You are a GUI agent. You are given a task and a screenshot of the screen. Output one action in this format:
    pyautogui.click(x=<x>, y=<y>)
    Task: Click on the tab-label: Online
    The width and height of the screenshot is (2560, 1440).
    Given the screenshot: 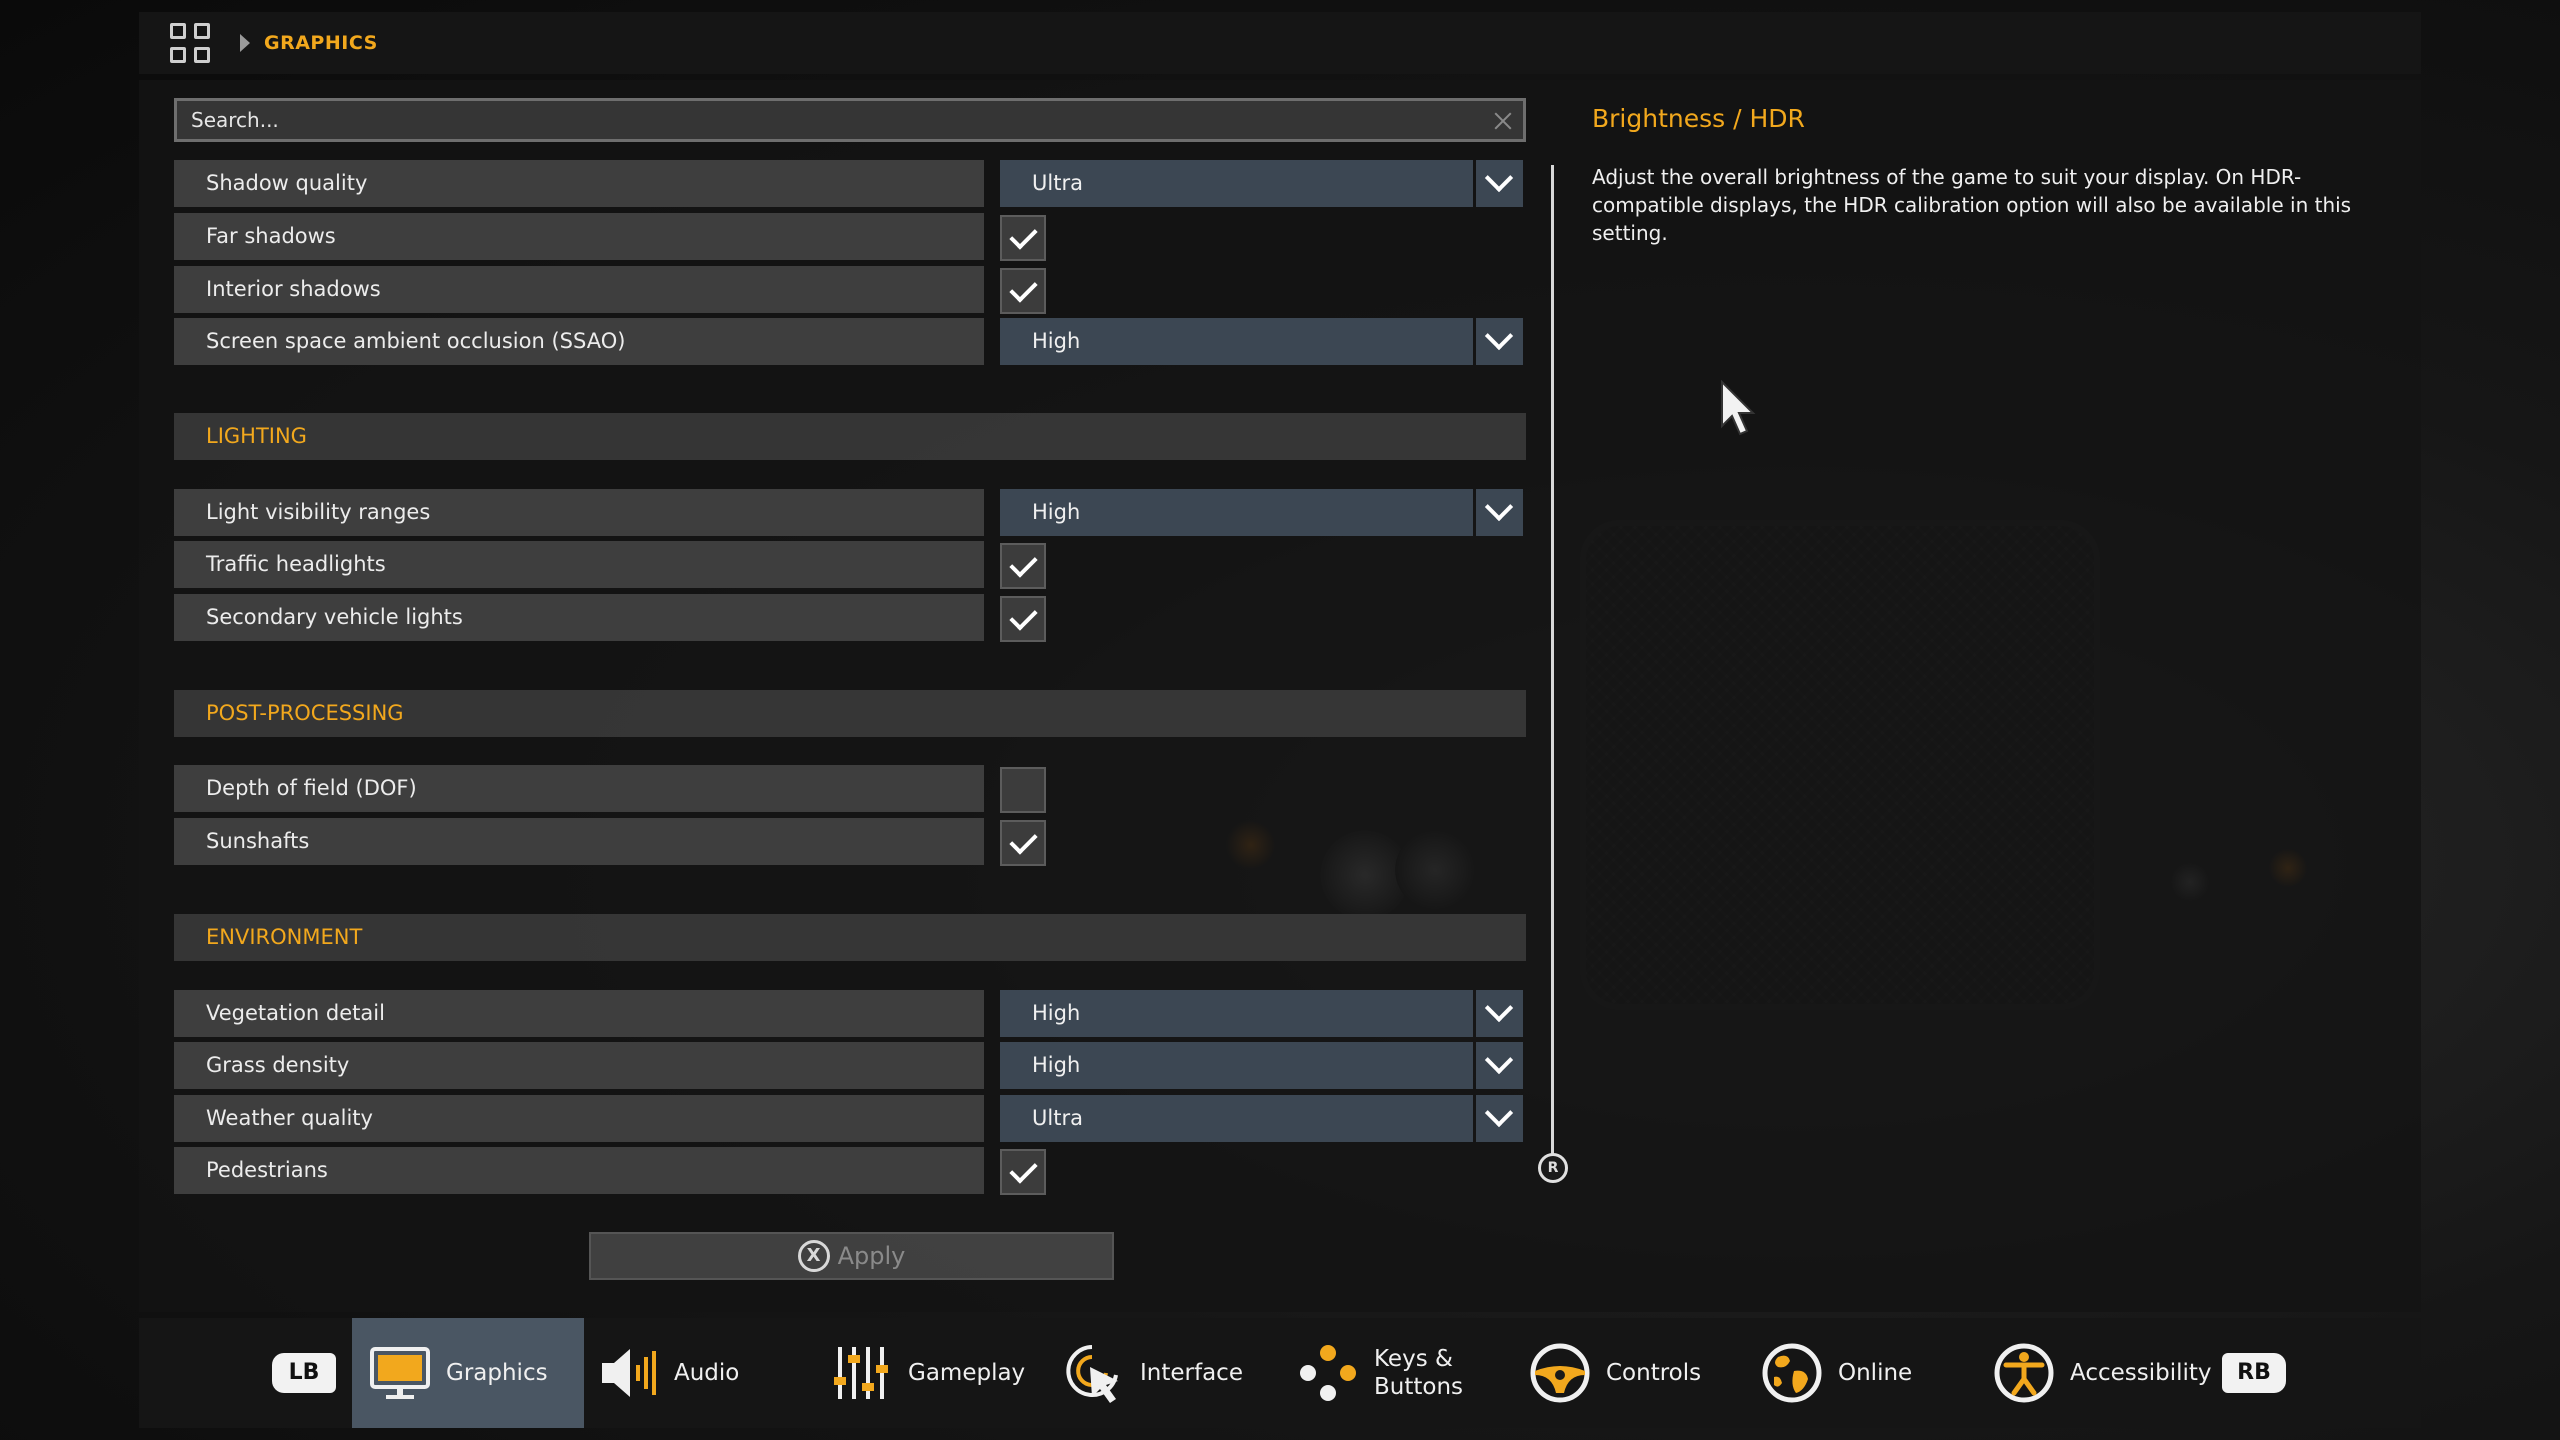 What is the action you would take?
    pyautogui.click(x=1875, y=1373)
    